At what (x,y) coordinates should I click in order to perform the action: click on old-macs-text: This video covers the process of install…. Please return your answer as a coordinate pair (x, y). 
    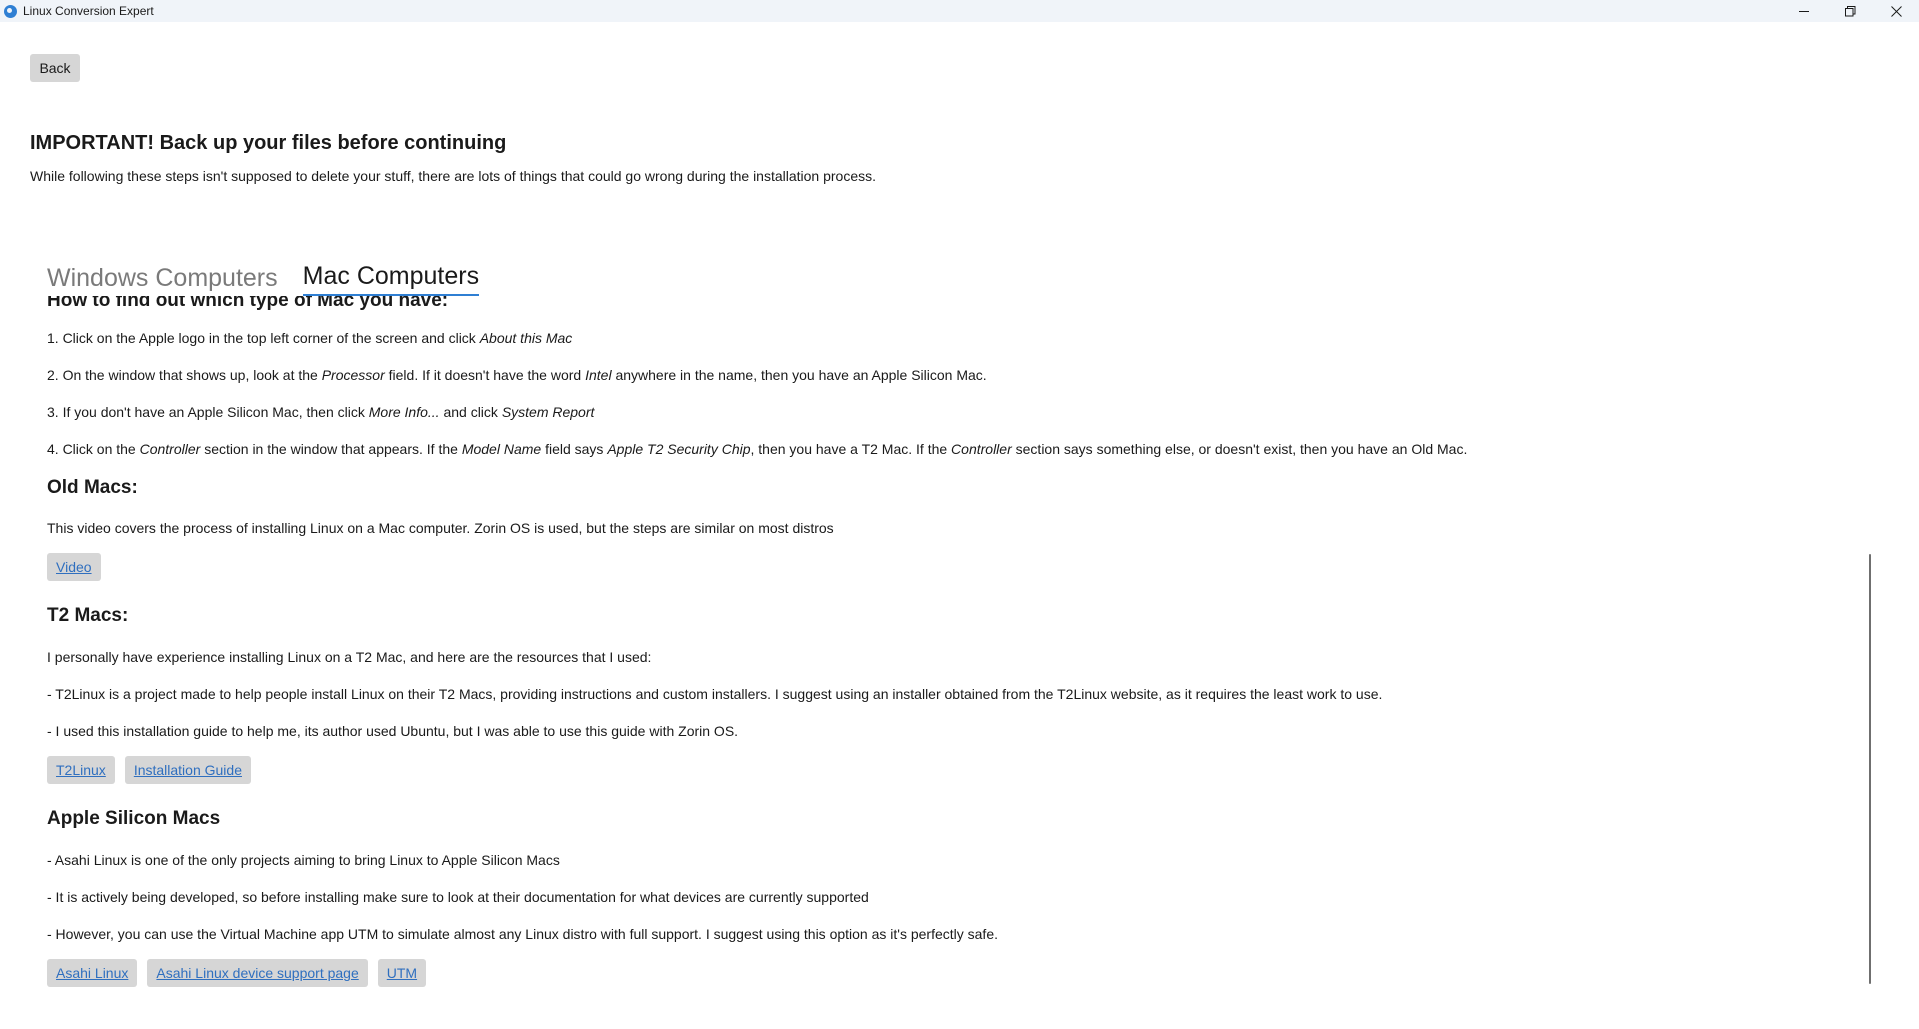
    Looking at the image, I should click on (440, 528).